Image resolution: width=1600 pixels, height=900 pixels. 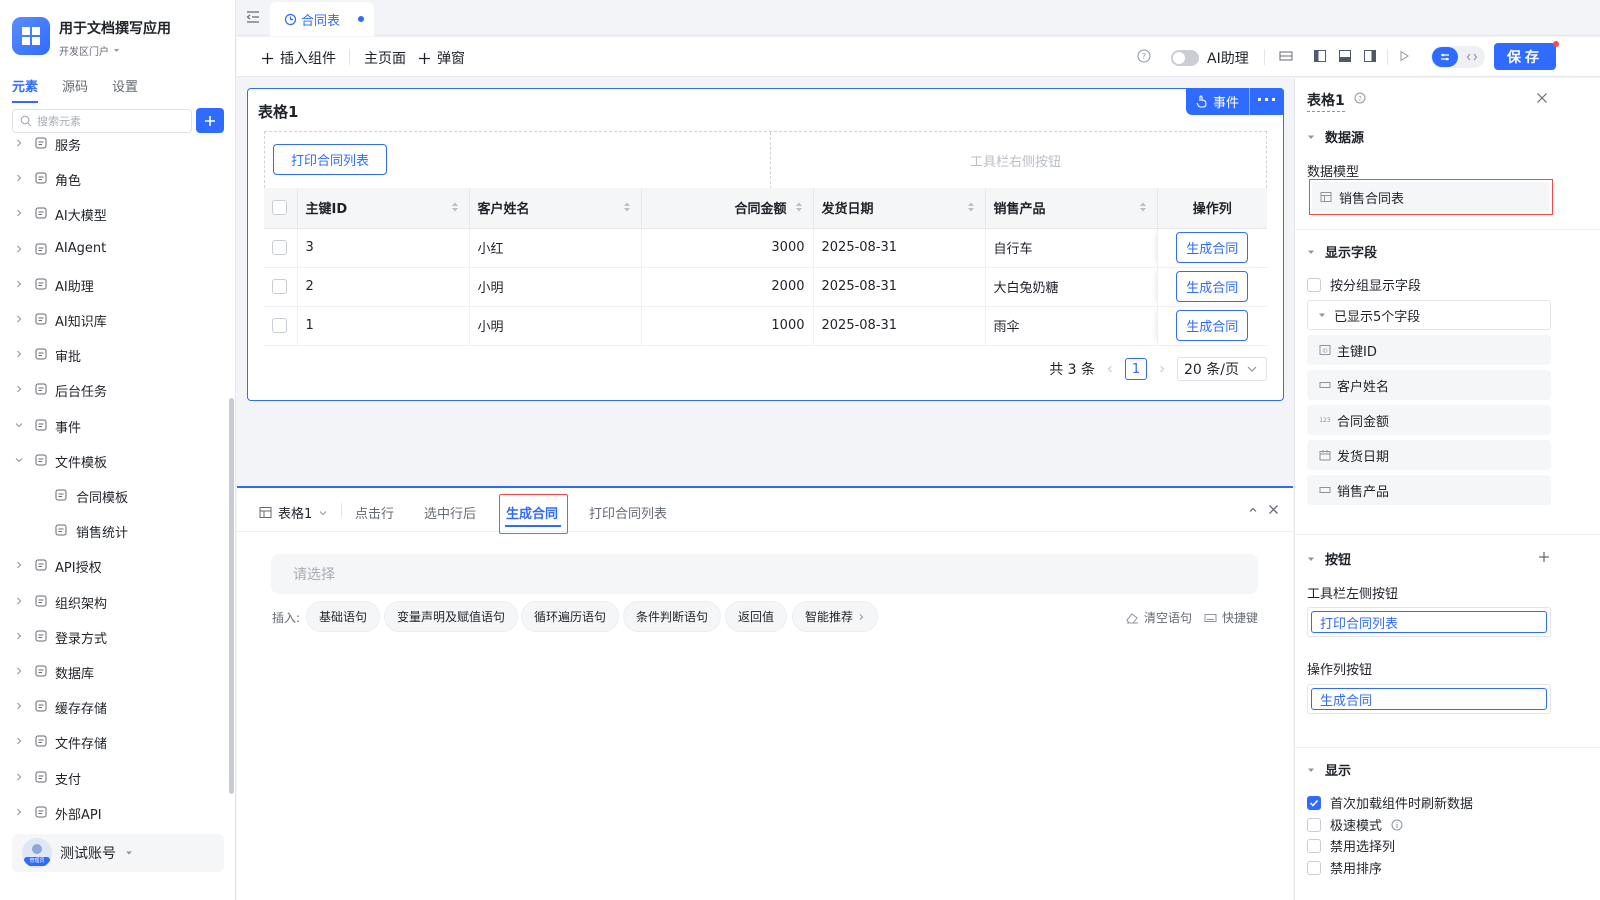 What do you see at coordinates (1253, 510) in the screenshot?
I see `chevron-up-icon` at bounding box center [1253, 510].